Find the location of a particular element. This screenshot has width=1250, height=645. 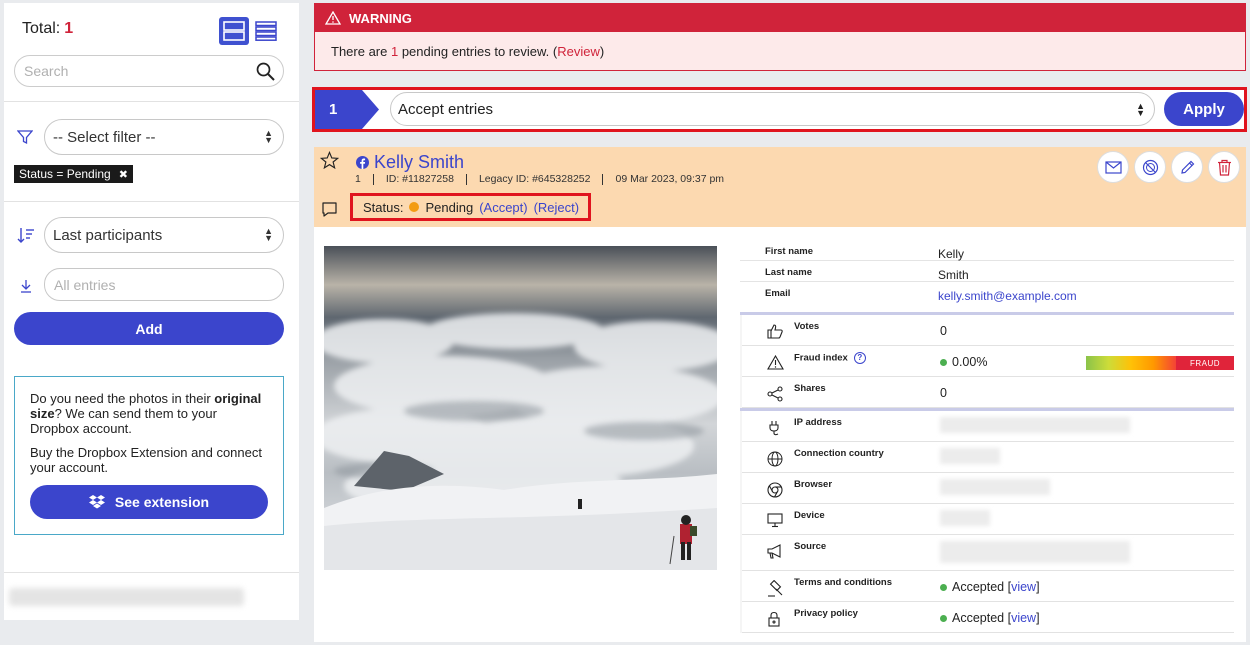

grid-view-button is located at coordinates (234, 31).